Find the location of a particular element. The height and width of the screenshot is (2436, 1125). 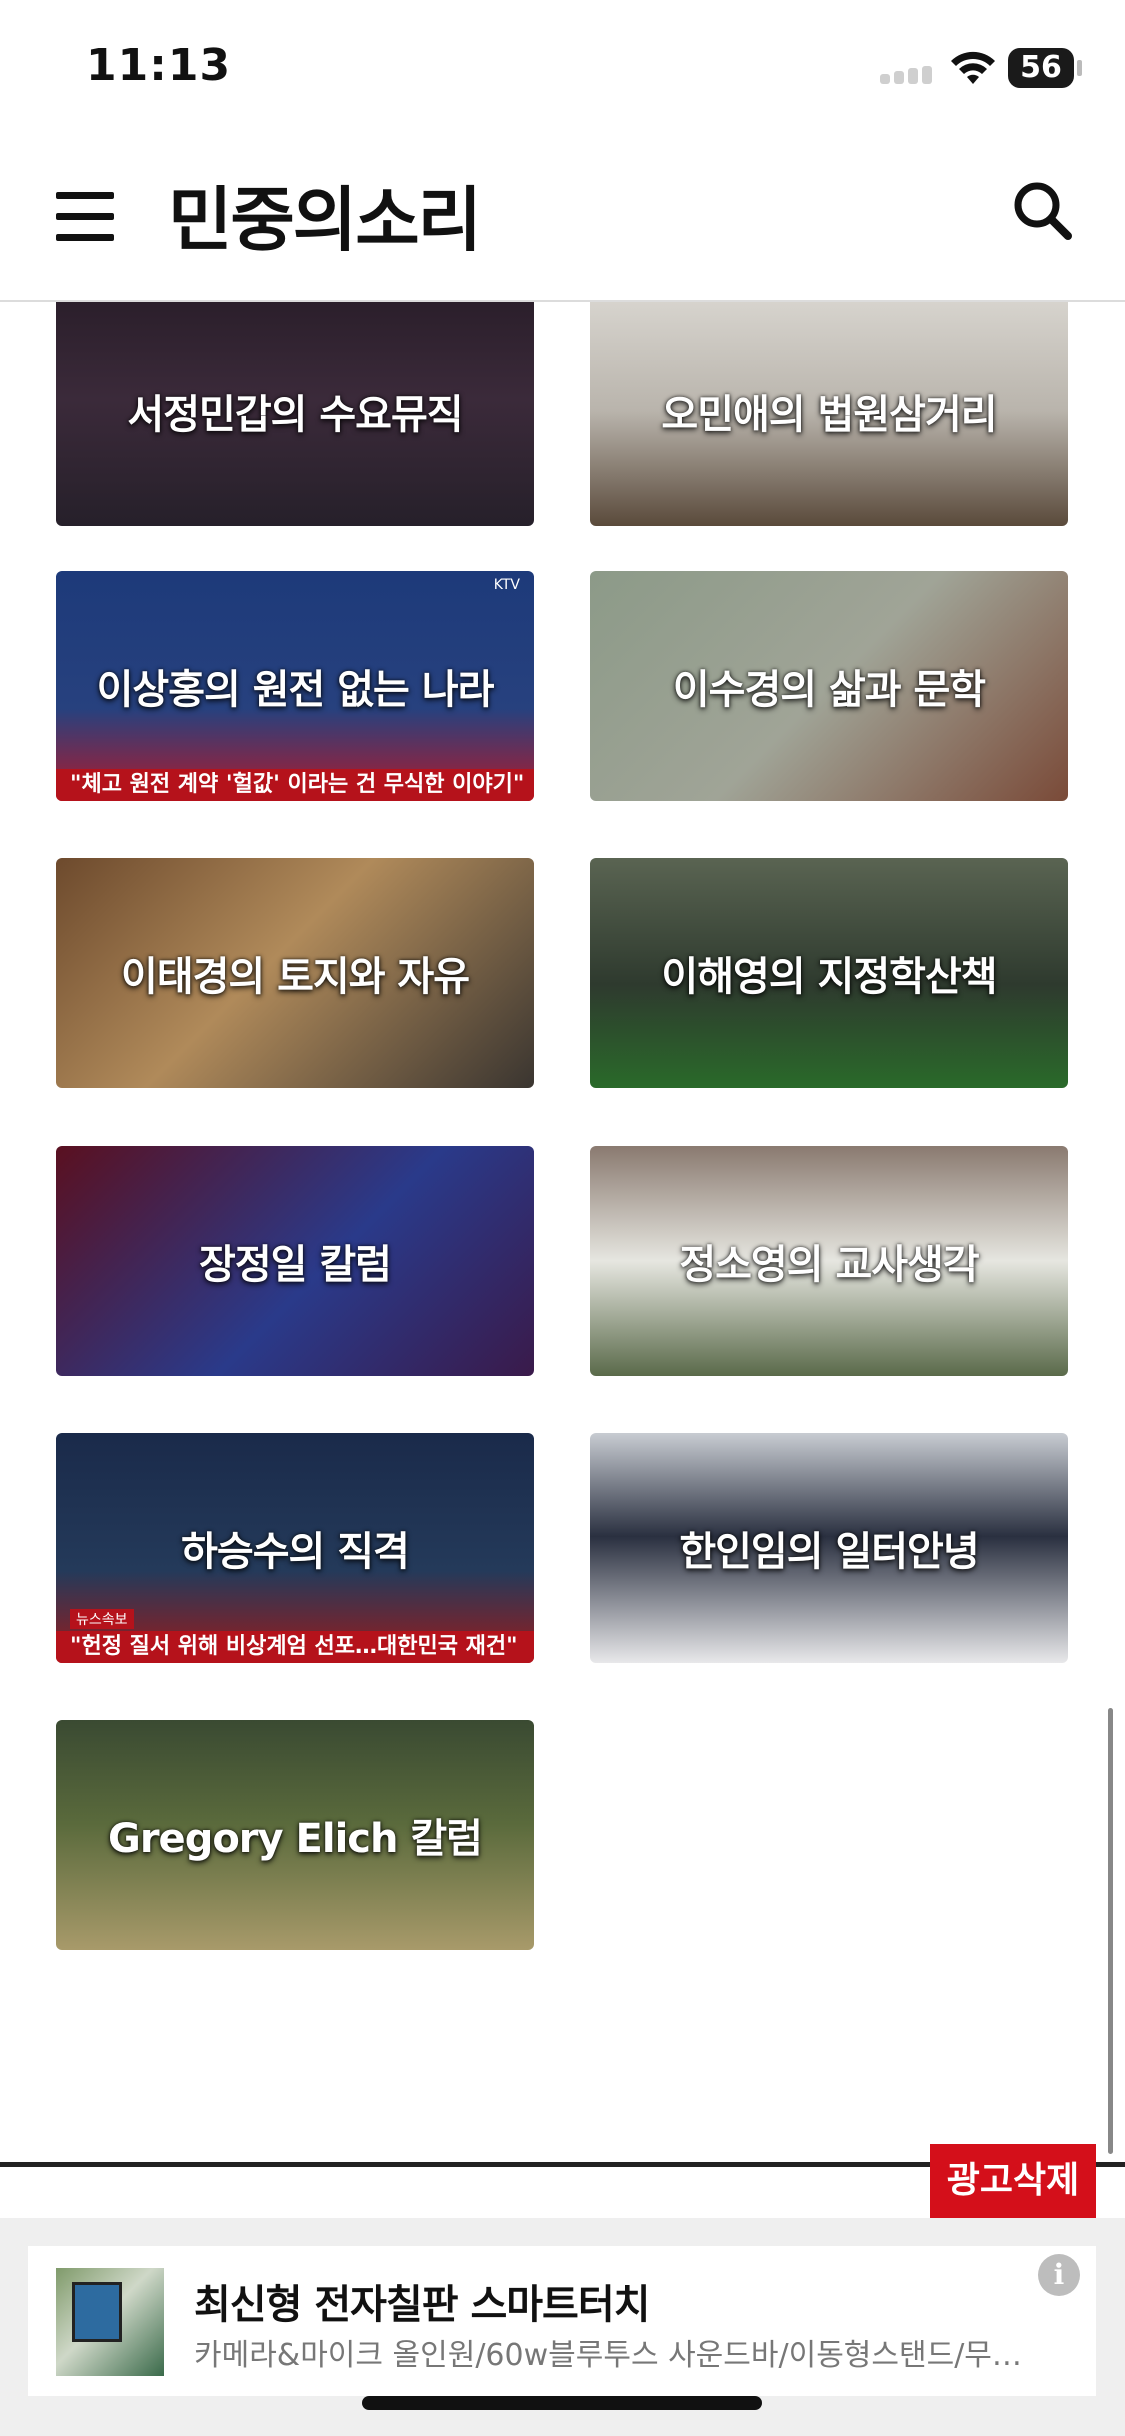

card-title: 이해영의 지정학산책 is located at coordinates (829, 977).